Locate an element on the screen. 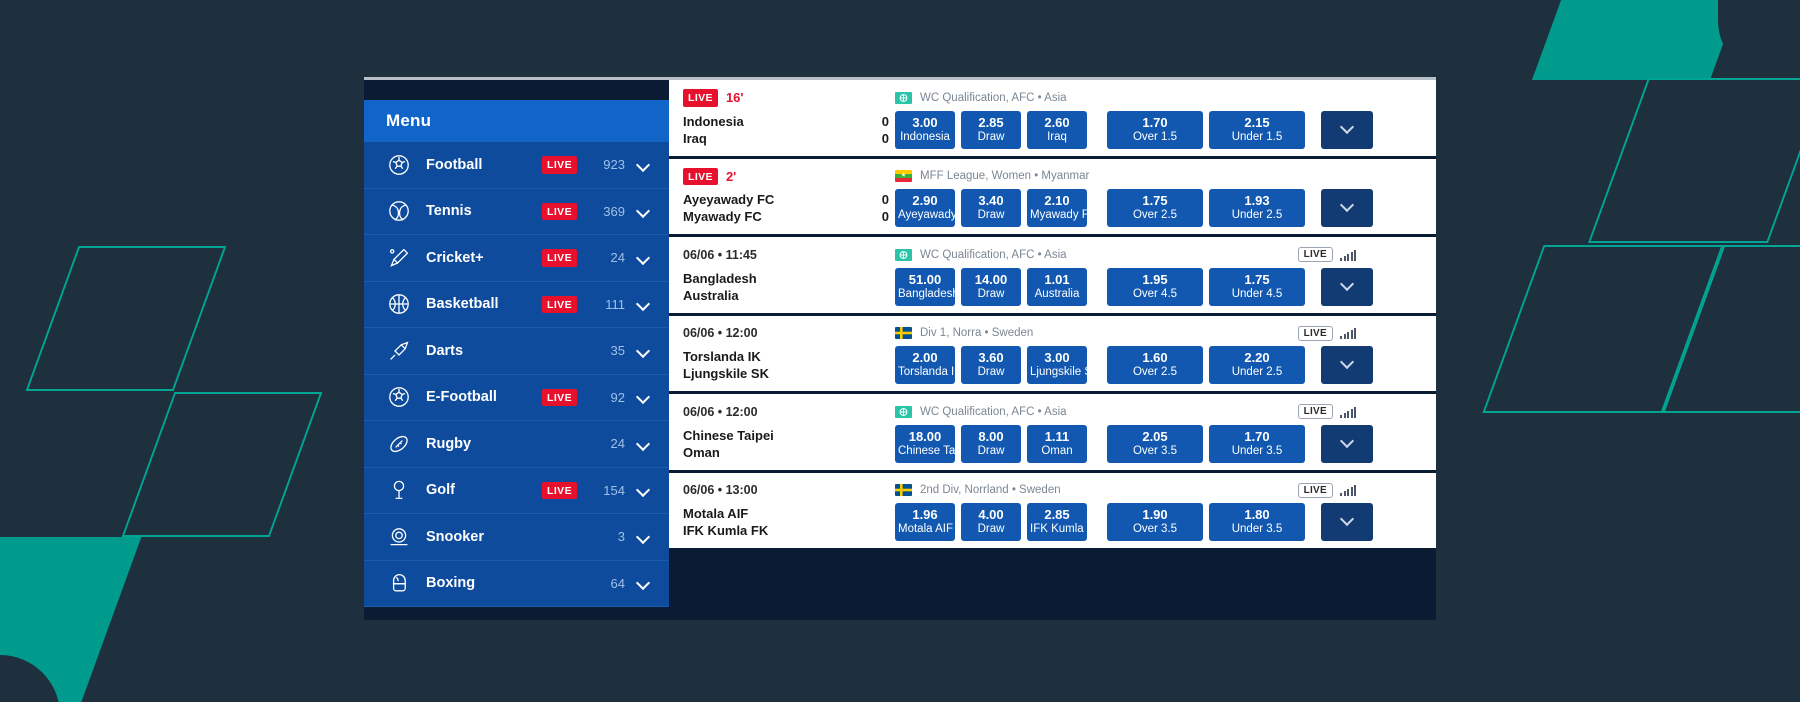 This screenshot has width=1800, height=702. odds-button: 2.20 Under 2.5 is located at coordinates (1257, 365).